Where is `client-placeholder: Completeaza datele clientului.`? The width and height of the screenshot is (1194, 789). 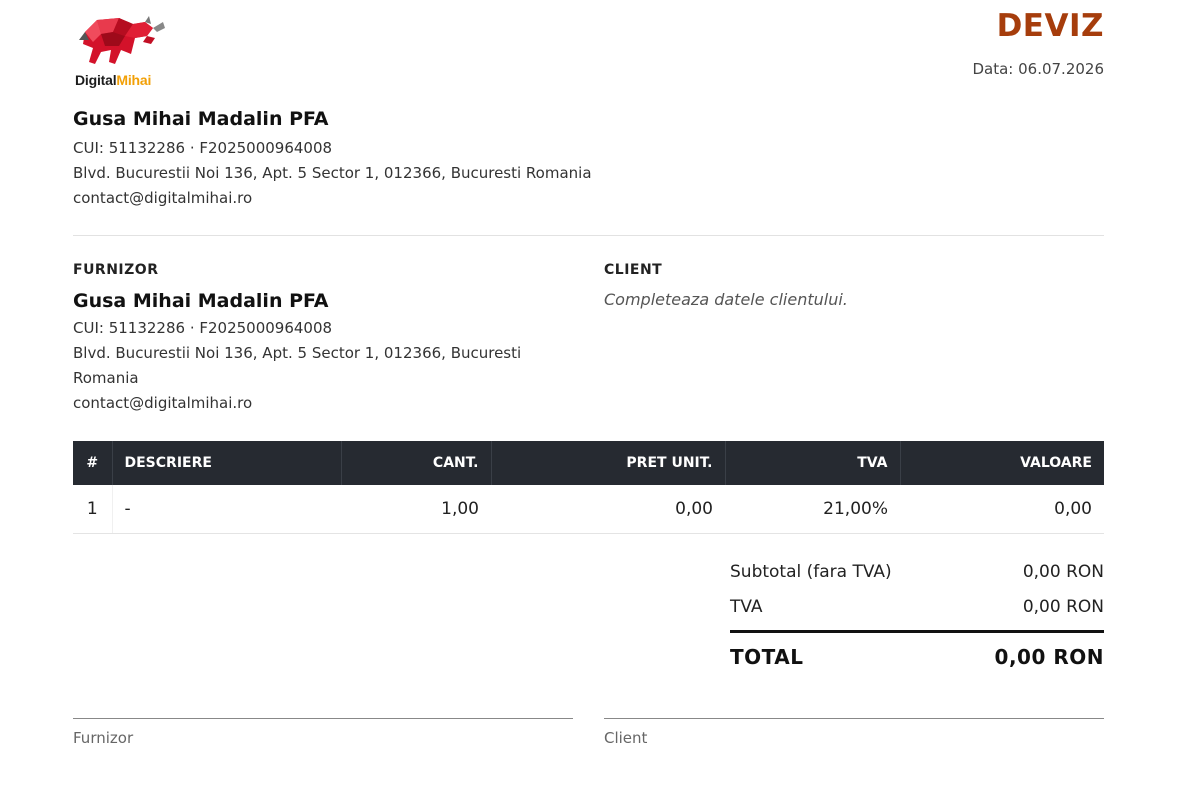 client-placeholder: Completeaza datele clientului. is located at coordinates (726, 299).